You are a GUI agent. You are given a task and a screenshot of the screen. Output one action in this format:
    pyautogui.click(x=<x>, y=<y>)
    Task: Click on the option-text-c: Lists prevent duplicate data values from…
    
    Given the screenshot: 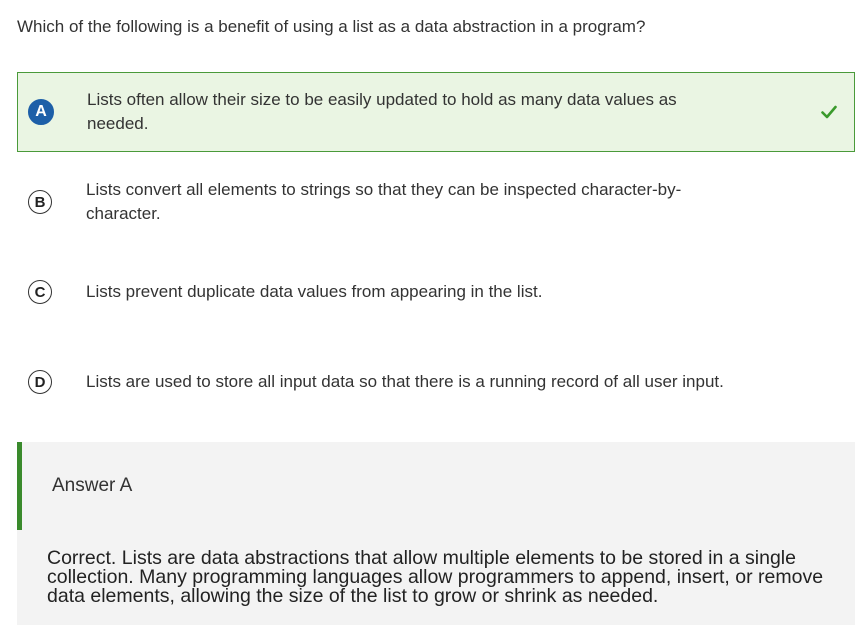 What is the action you would take?
    pyautogui.click(x=314, y=291)
    